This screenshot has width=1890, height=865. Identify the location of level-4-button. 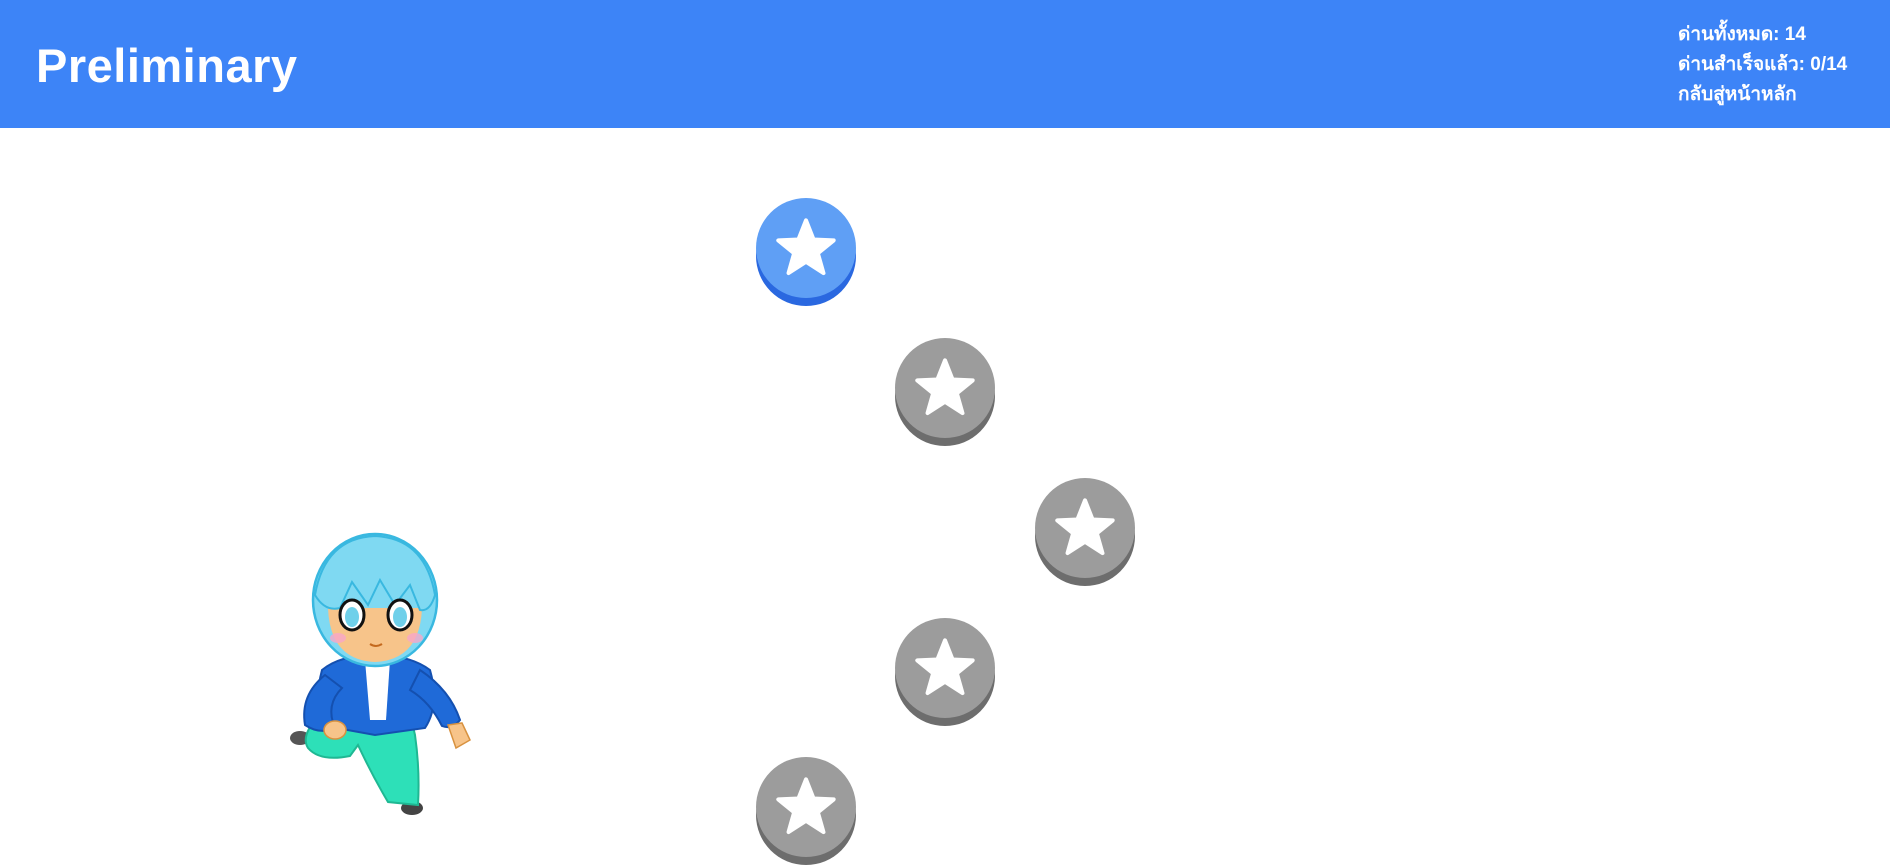
(945, 672).